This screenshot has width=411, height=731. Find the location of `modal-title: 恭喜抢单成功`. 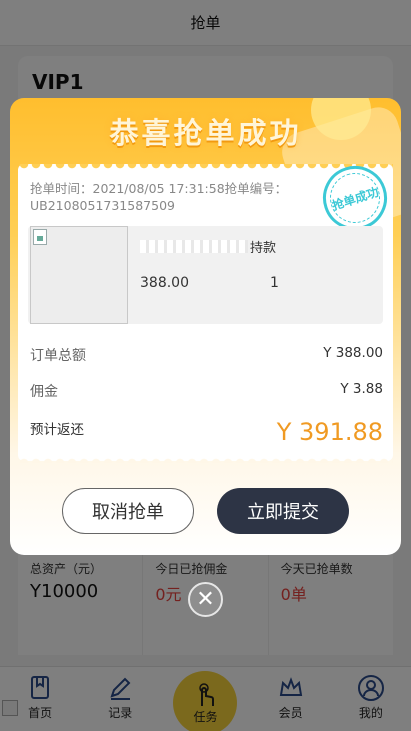

modal-title: 恭喜抢单成功 is located at coordinates (205, 133).